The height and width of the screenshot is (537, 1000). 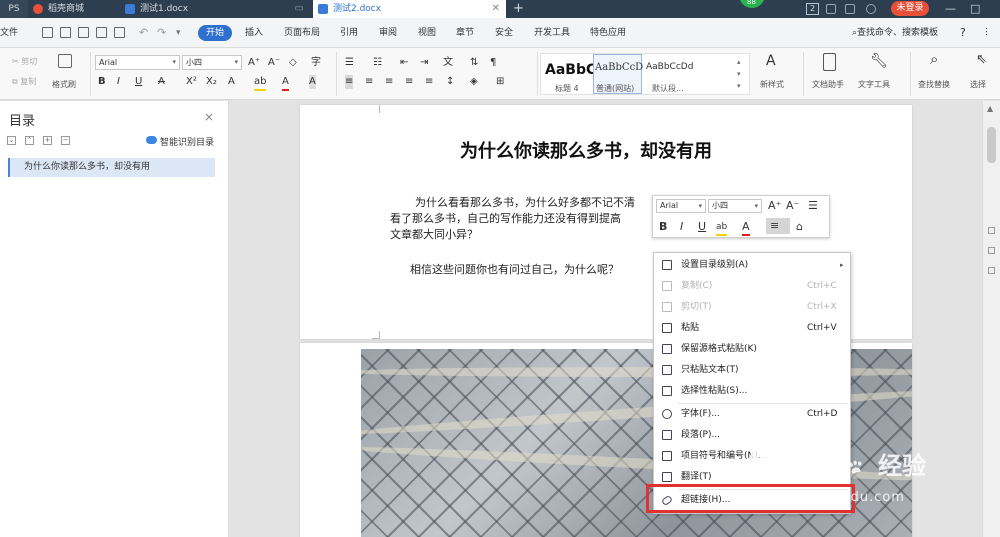 What do you see at coordinates (102, 82) in the screenshot?
I see `bold-icon: B` at bounding box center [102, 82].